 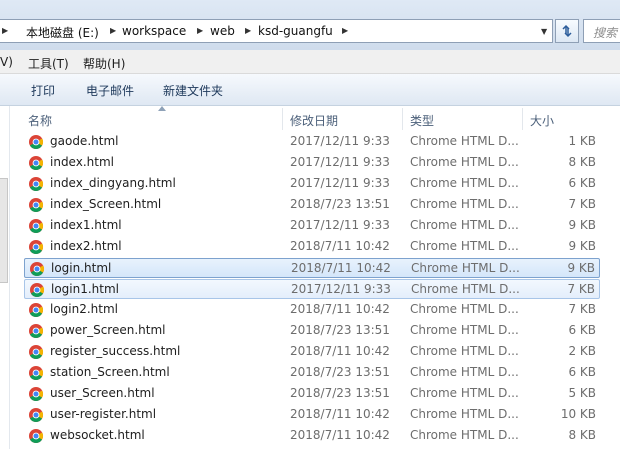 What do you see at coordinates (103, 414) in the screenshot?
I see `file-name: user-register.html` at bounding box center [103, 414].